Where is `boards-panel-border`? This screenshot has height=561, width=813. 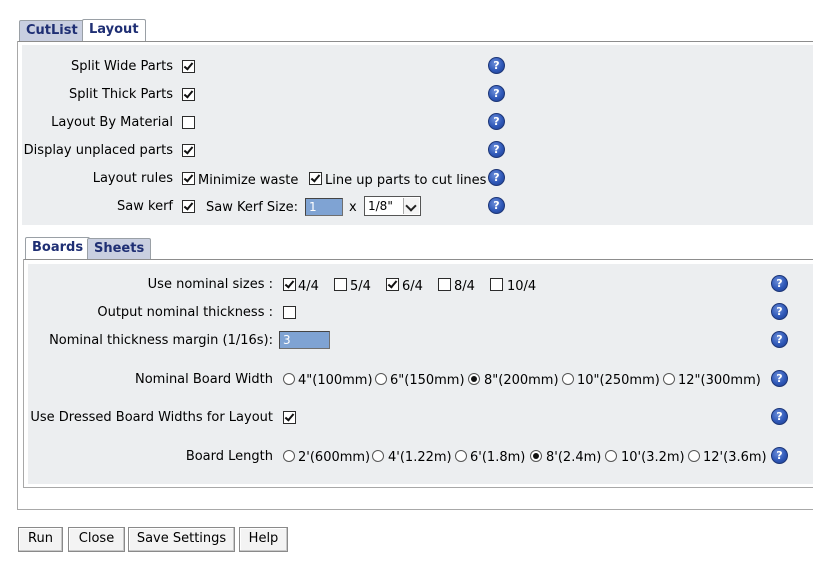
boards-panel-border is located at coordinates (418, 259).